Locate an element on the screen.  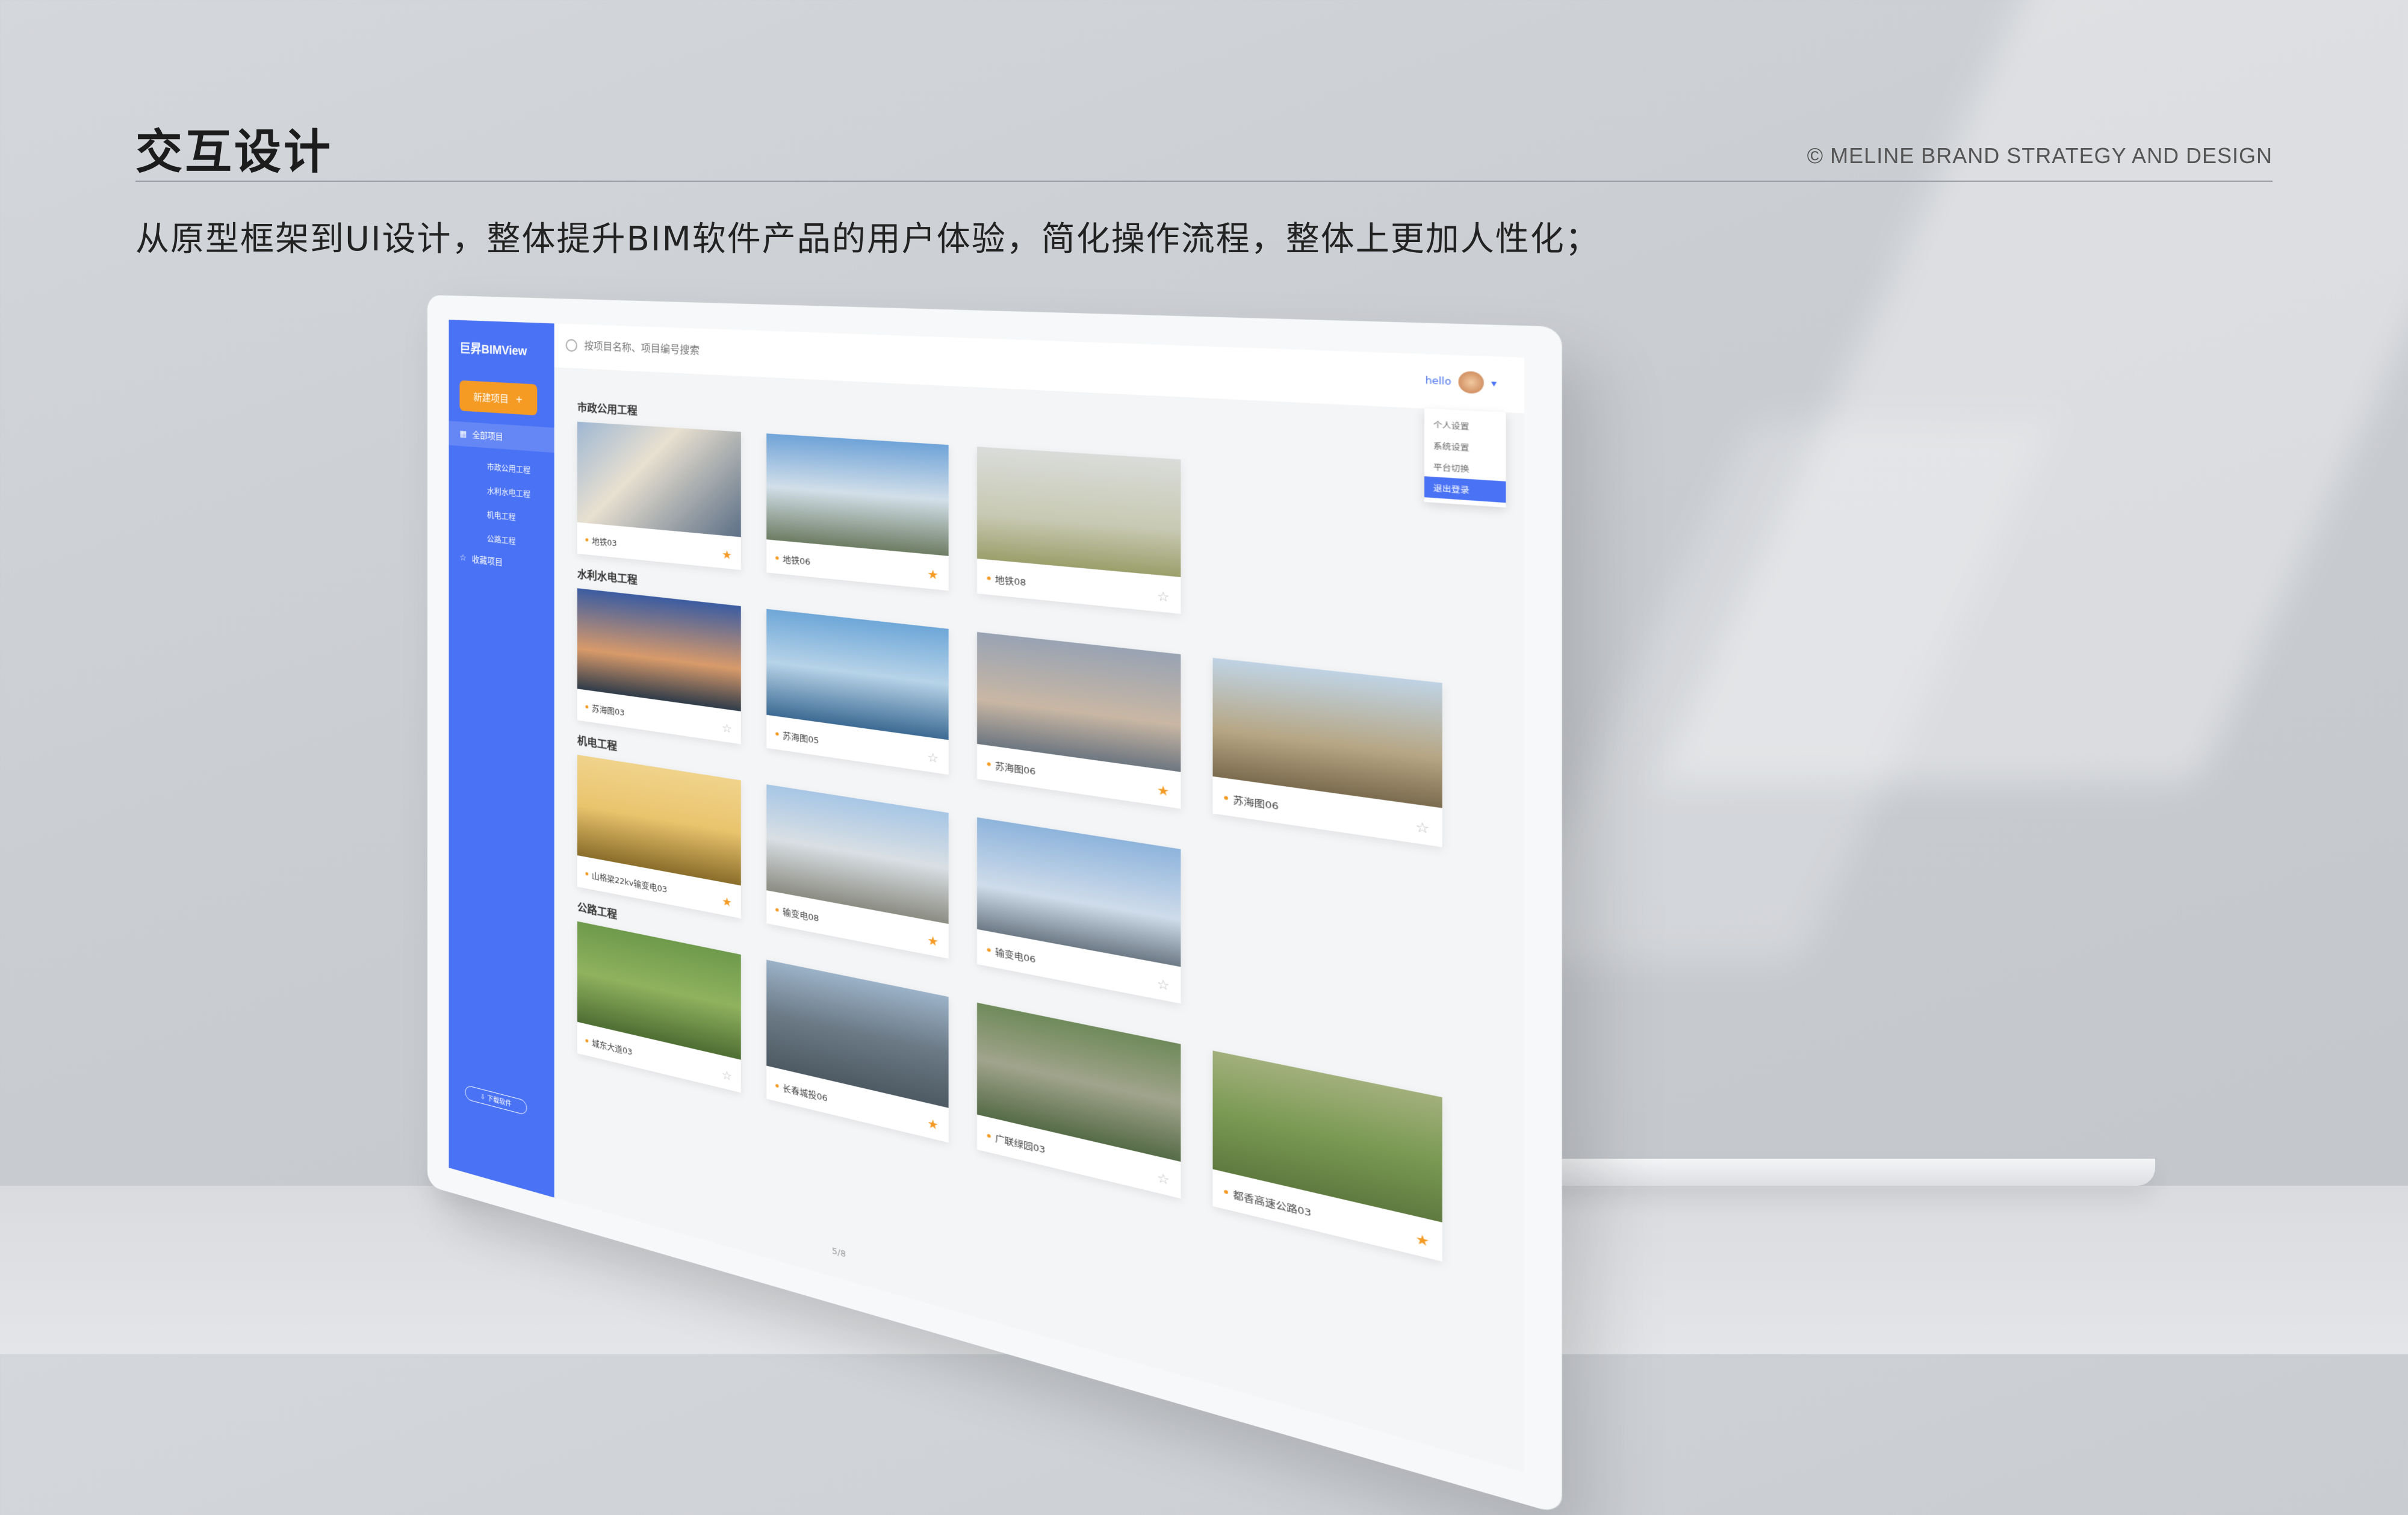
sidebar-item-label: 全部项目 is located at coordinates (487, 436).